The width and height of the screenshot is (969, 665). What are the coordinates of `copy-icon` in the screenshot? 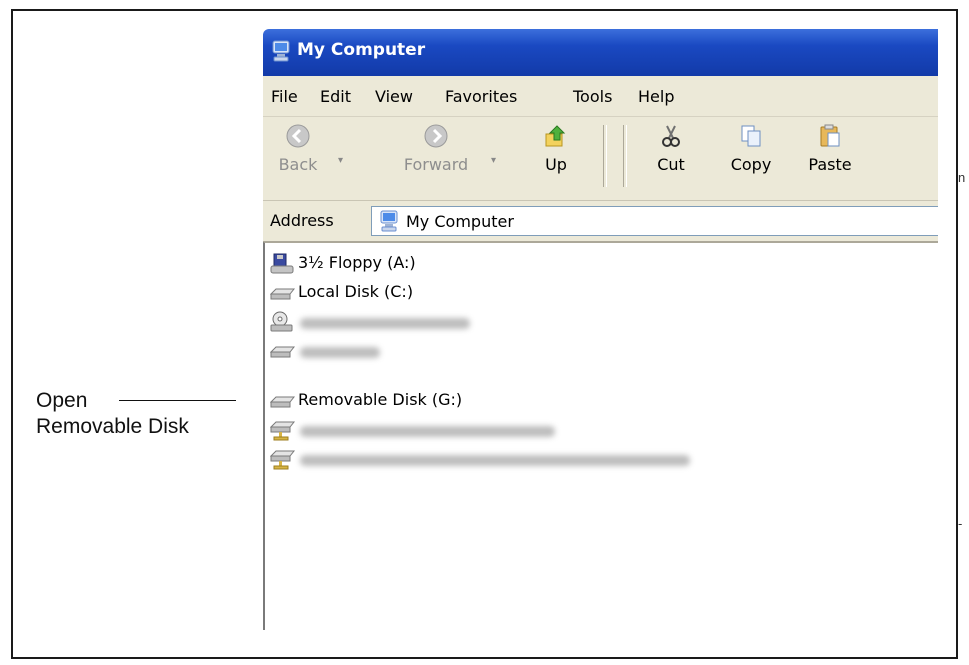 It's located at (751, 136).